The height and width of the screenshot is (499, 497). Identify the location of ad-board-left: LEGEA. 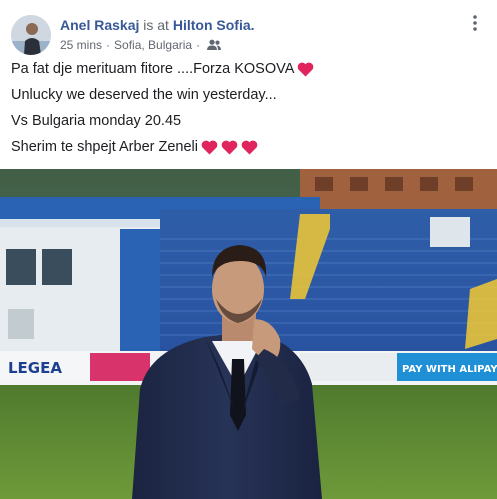
(35, 368).